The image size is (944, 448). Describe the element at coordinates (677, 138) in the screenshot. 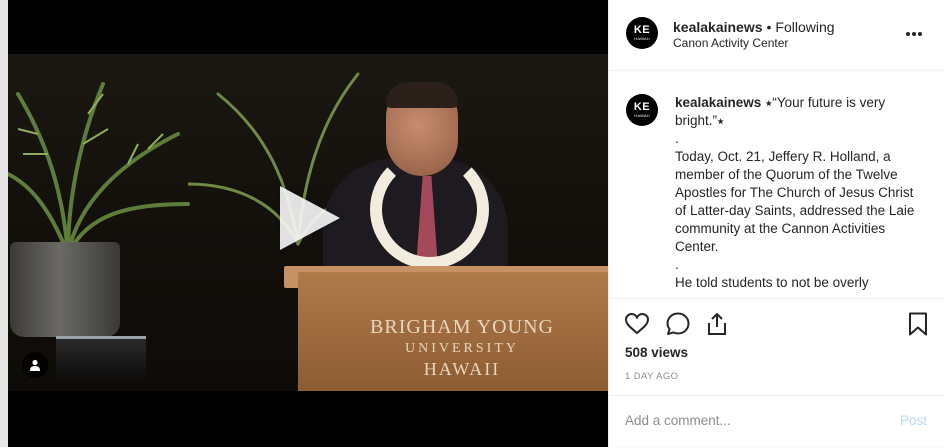

I see `caption-line-2: .` at that location.